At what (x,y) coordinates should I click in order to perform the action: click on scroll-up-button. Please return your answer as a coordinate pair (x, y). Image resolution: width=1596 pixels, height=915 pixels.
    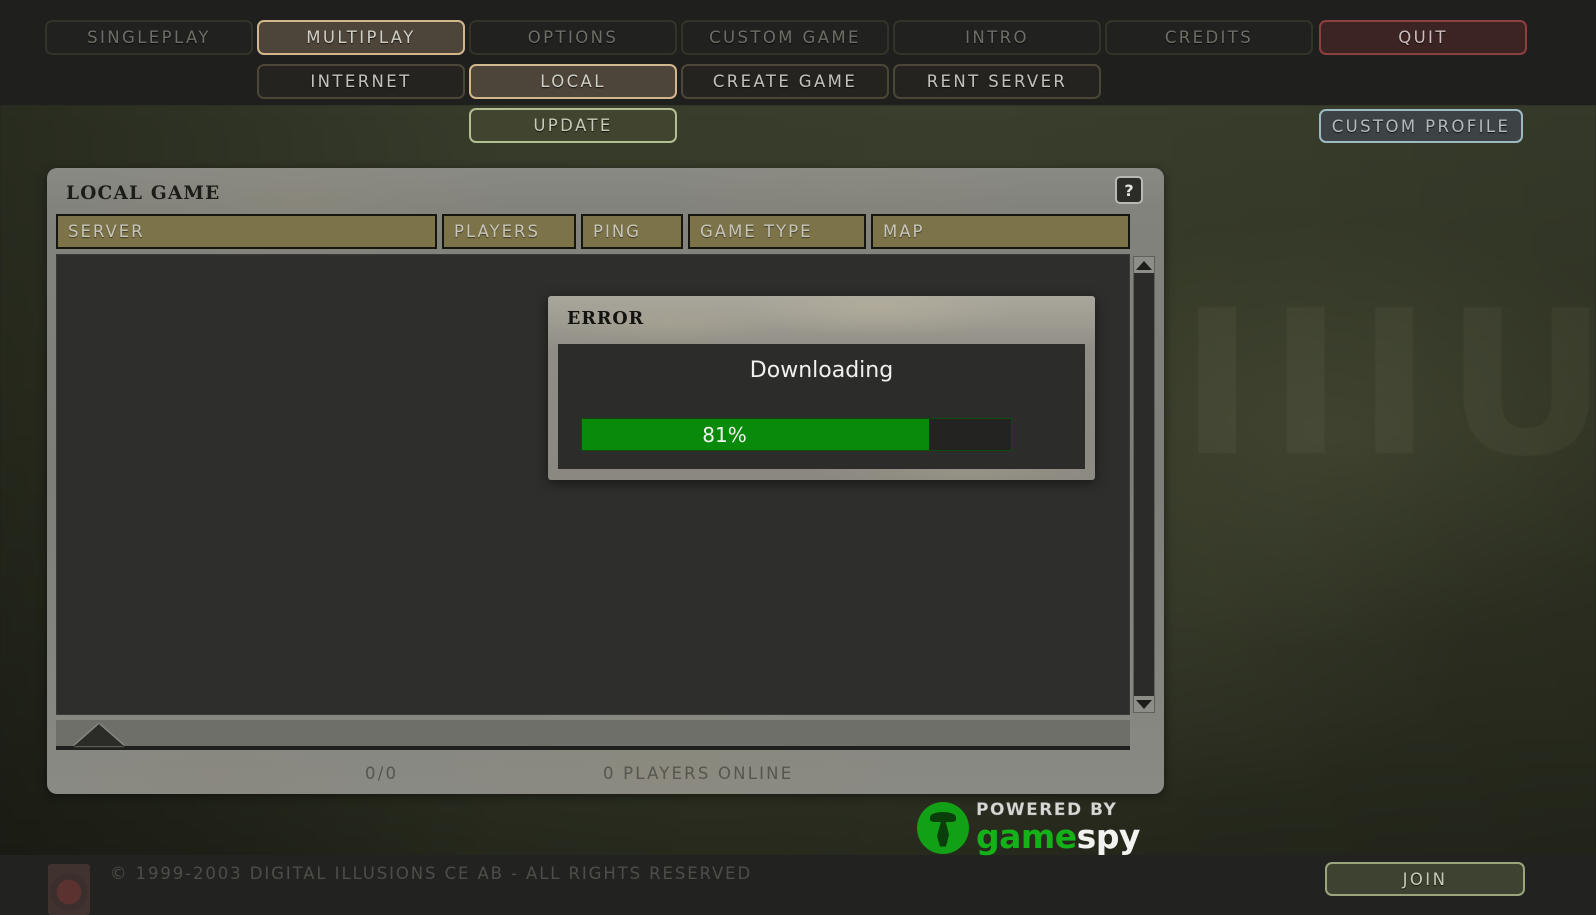
    Looking at the image, I should click on (1144, 265).